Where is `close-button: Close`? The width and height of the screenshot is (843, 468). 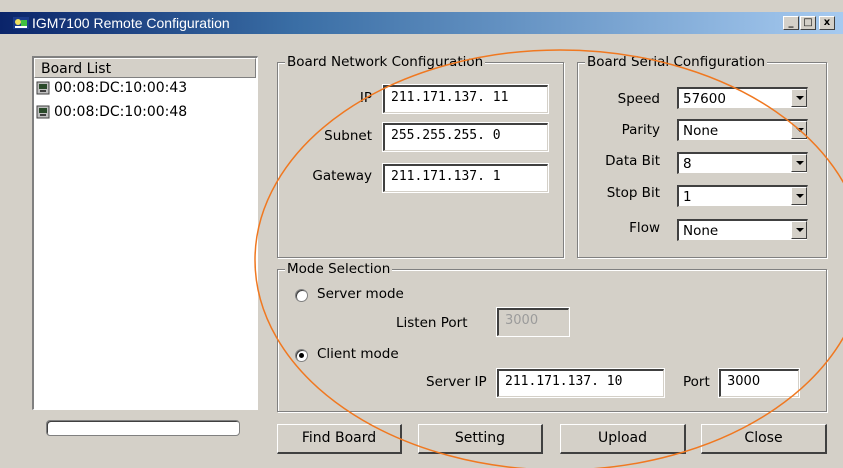 close-button: Close is located at coordinates (764, 439).